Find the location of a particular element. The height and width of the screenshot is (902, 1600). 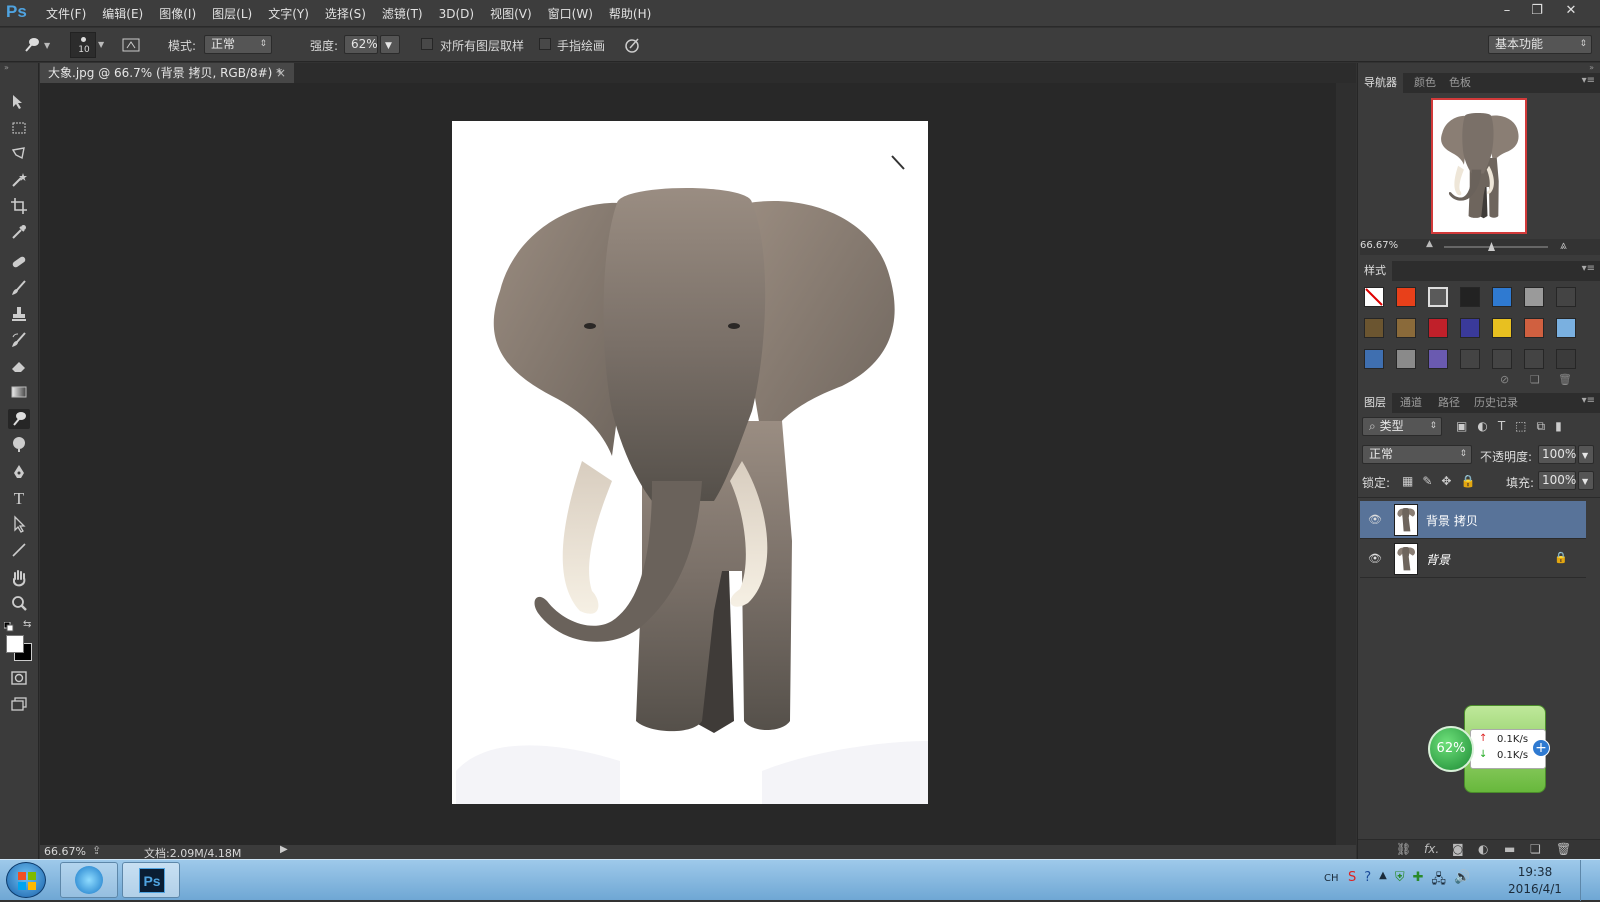

zoom-in-icon: ⩓ is located at coordinates (1563, 245).